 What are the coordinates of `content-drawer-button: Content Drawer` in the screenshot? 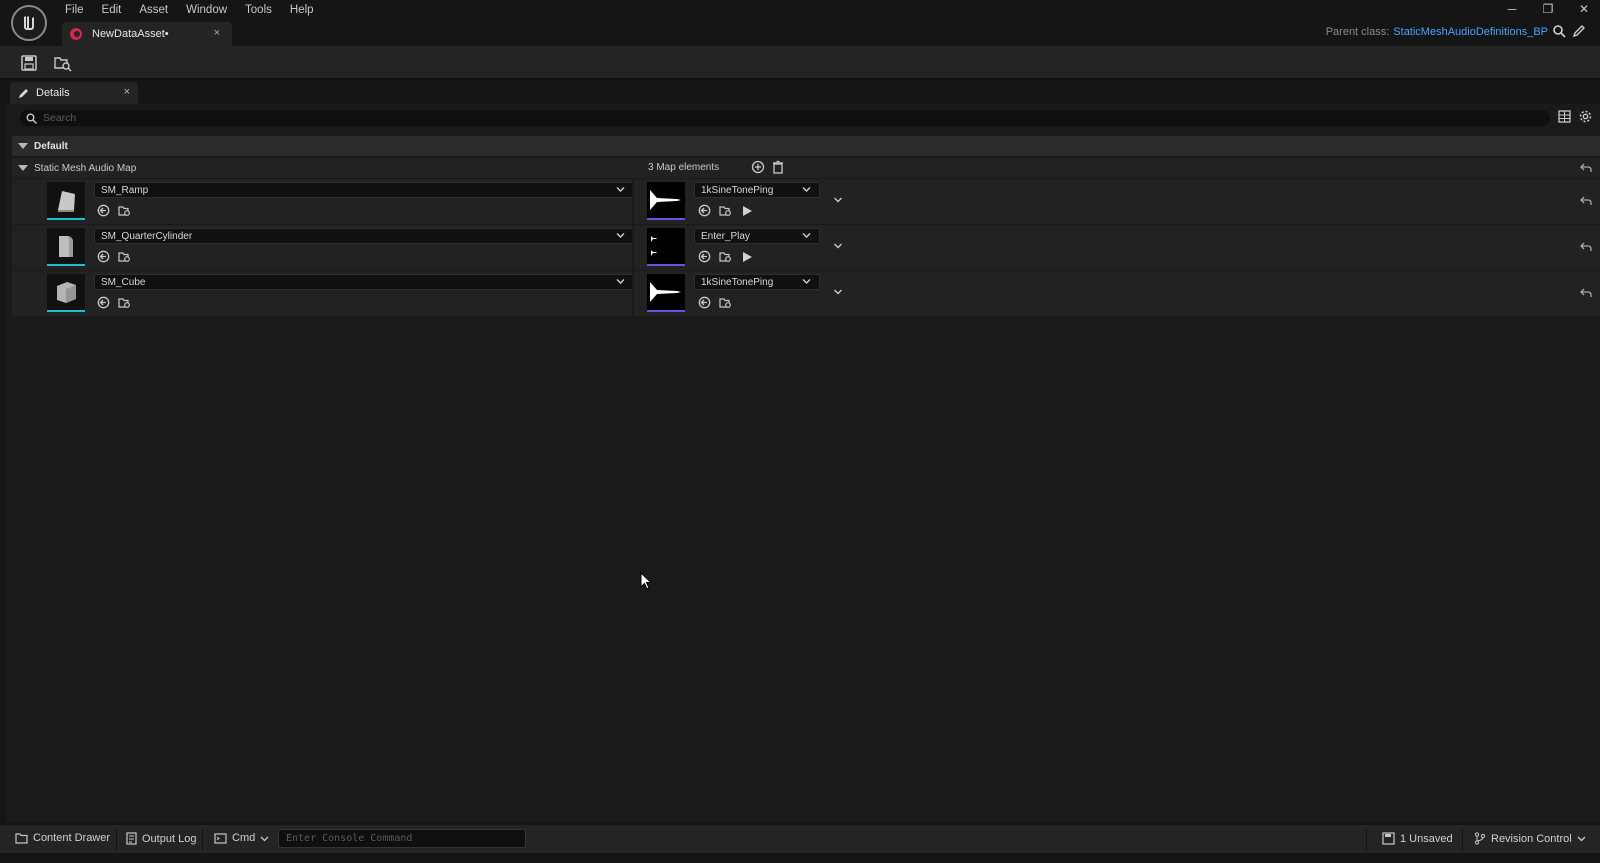 It's located at (62, 838).